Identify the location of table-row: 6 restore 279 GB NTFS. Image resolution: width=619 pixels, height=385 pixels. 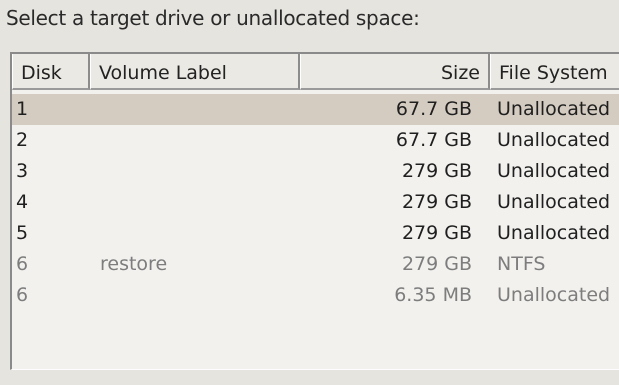
(315, 264).